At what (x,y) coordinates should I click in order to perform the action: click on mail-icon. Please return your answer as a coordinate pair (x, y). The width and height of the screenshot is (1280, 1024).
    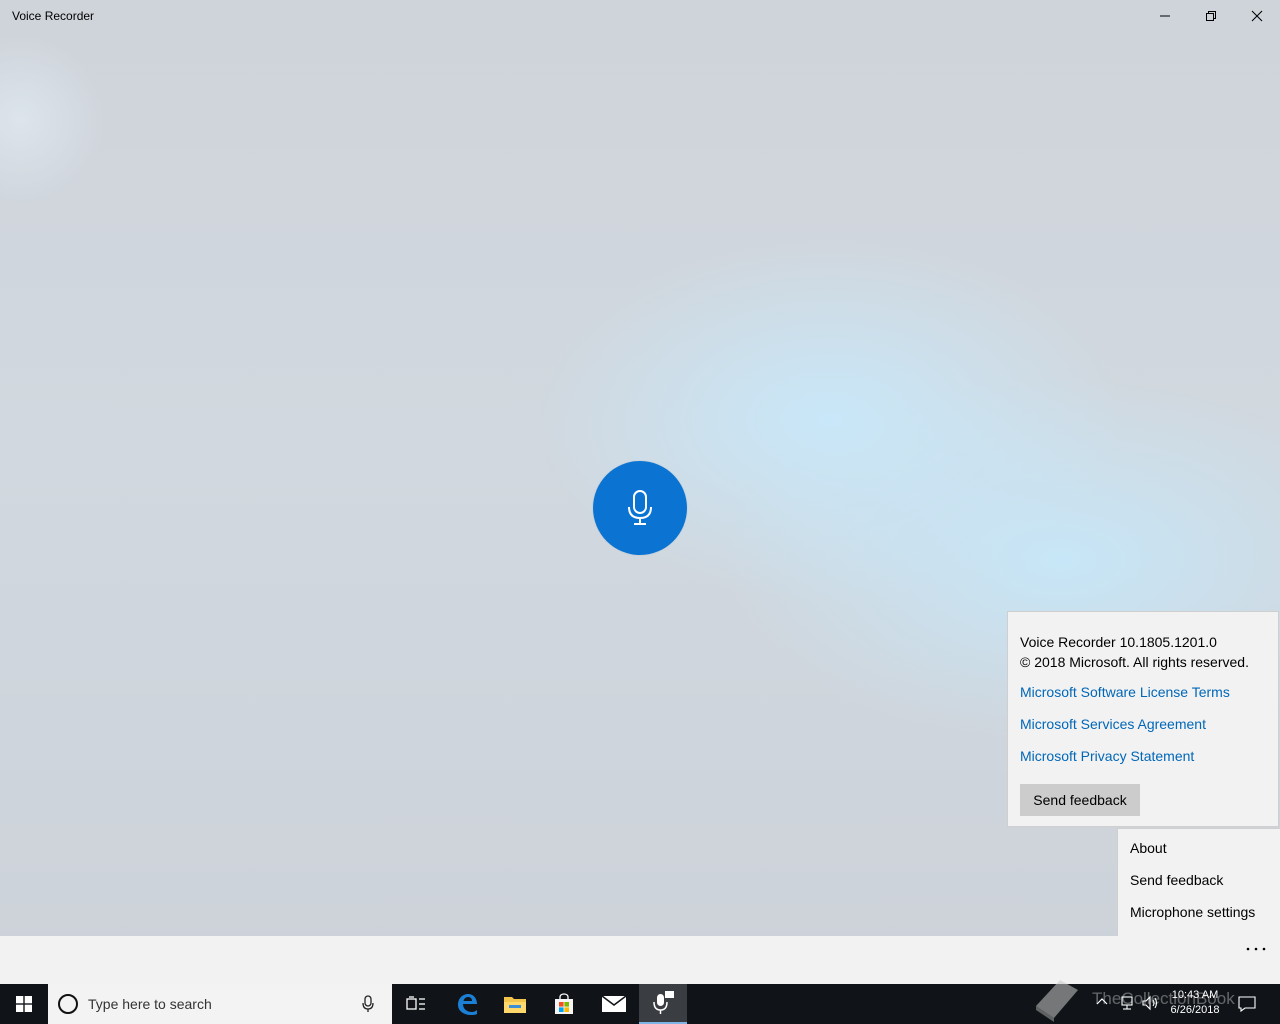
    Looking at the image, I should click on (614, 1003).